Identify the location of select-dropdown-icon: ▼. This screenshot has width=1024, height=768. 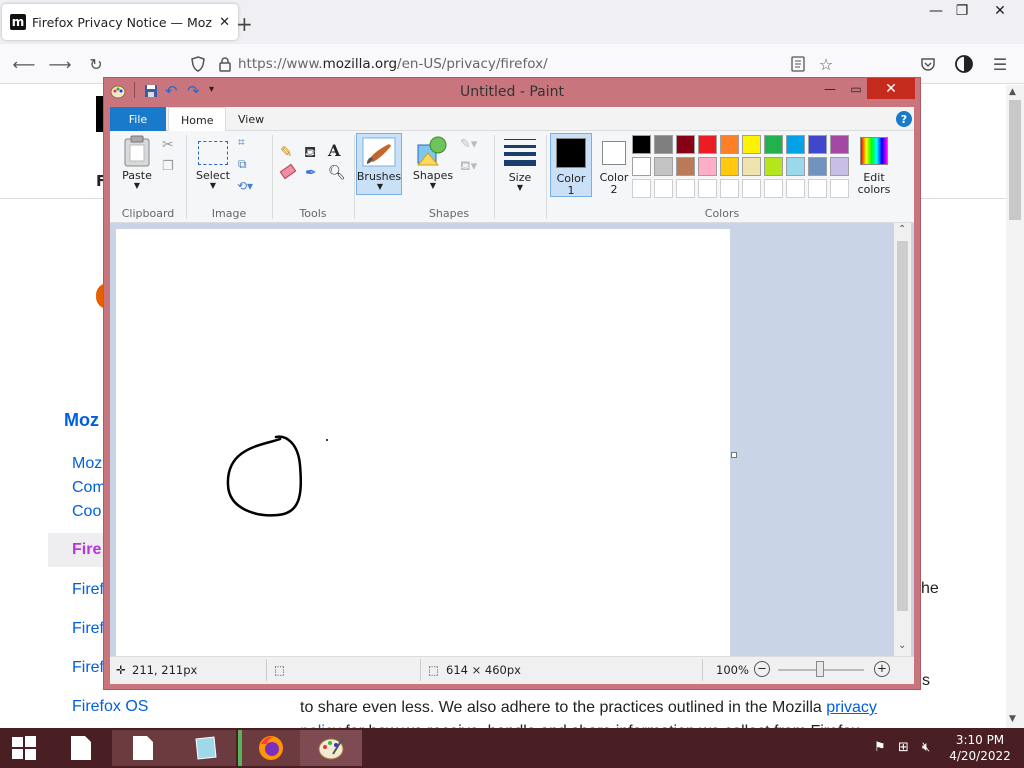
(213, 185).